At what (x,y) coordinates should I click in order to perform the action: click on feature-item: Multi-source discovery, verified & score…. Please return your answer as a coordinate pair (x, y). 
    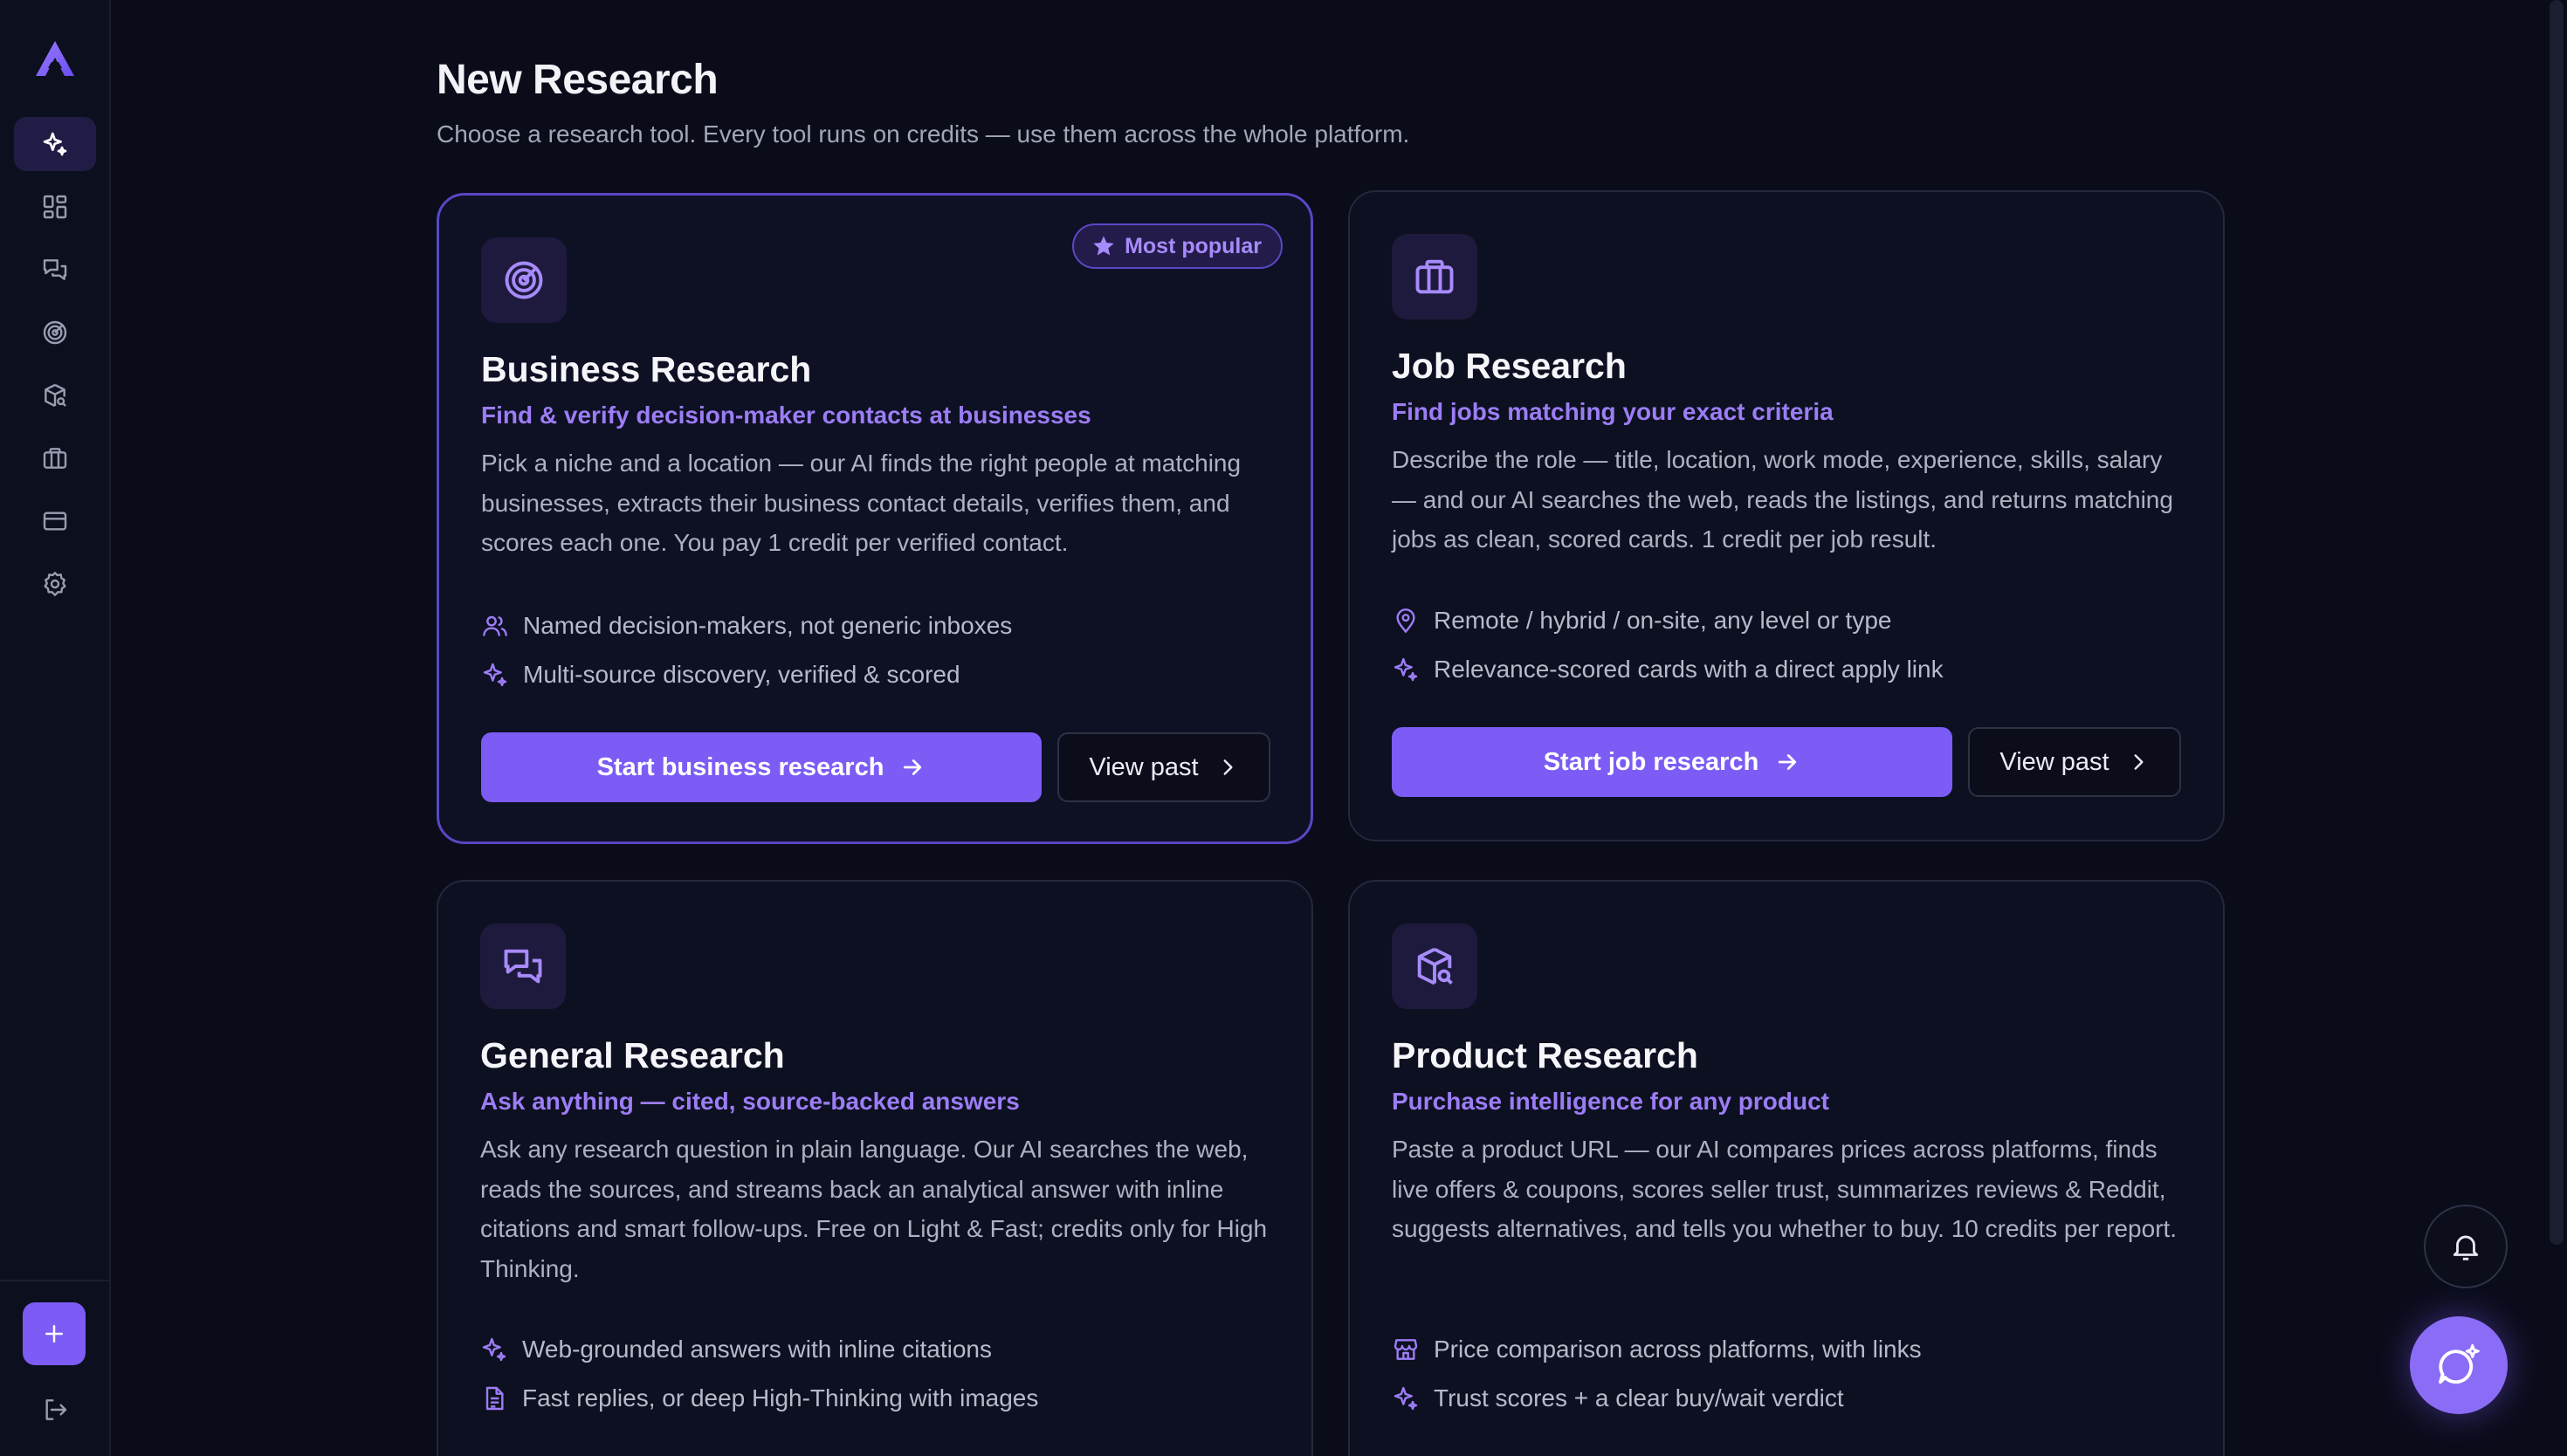
    Looking at the image, I should click on (746, 674).